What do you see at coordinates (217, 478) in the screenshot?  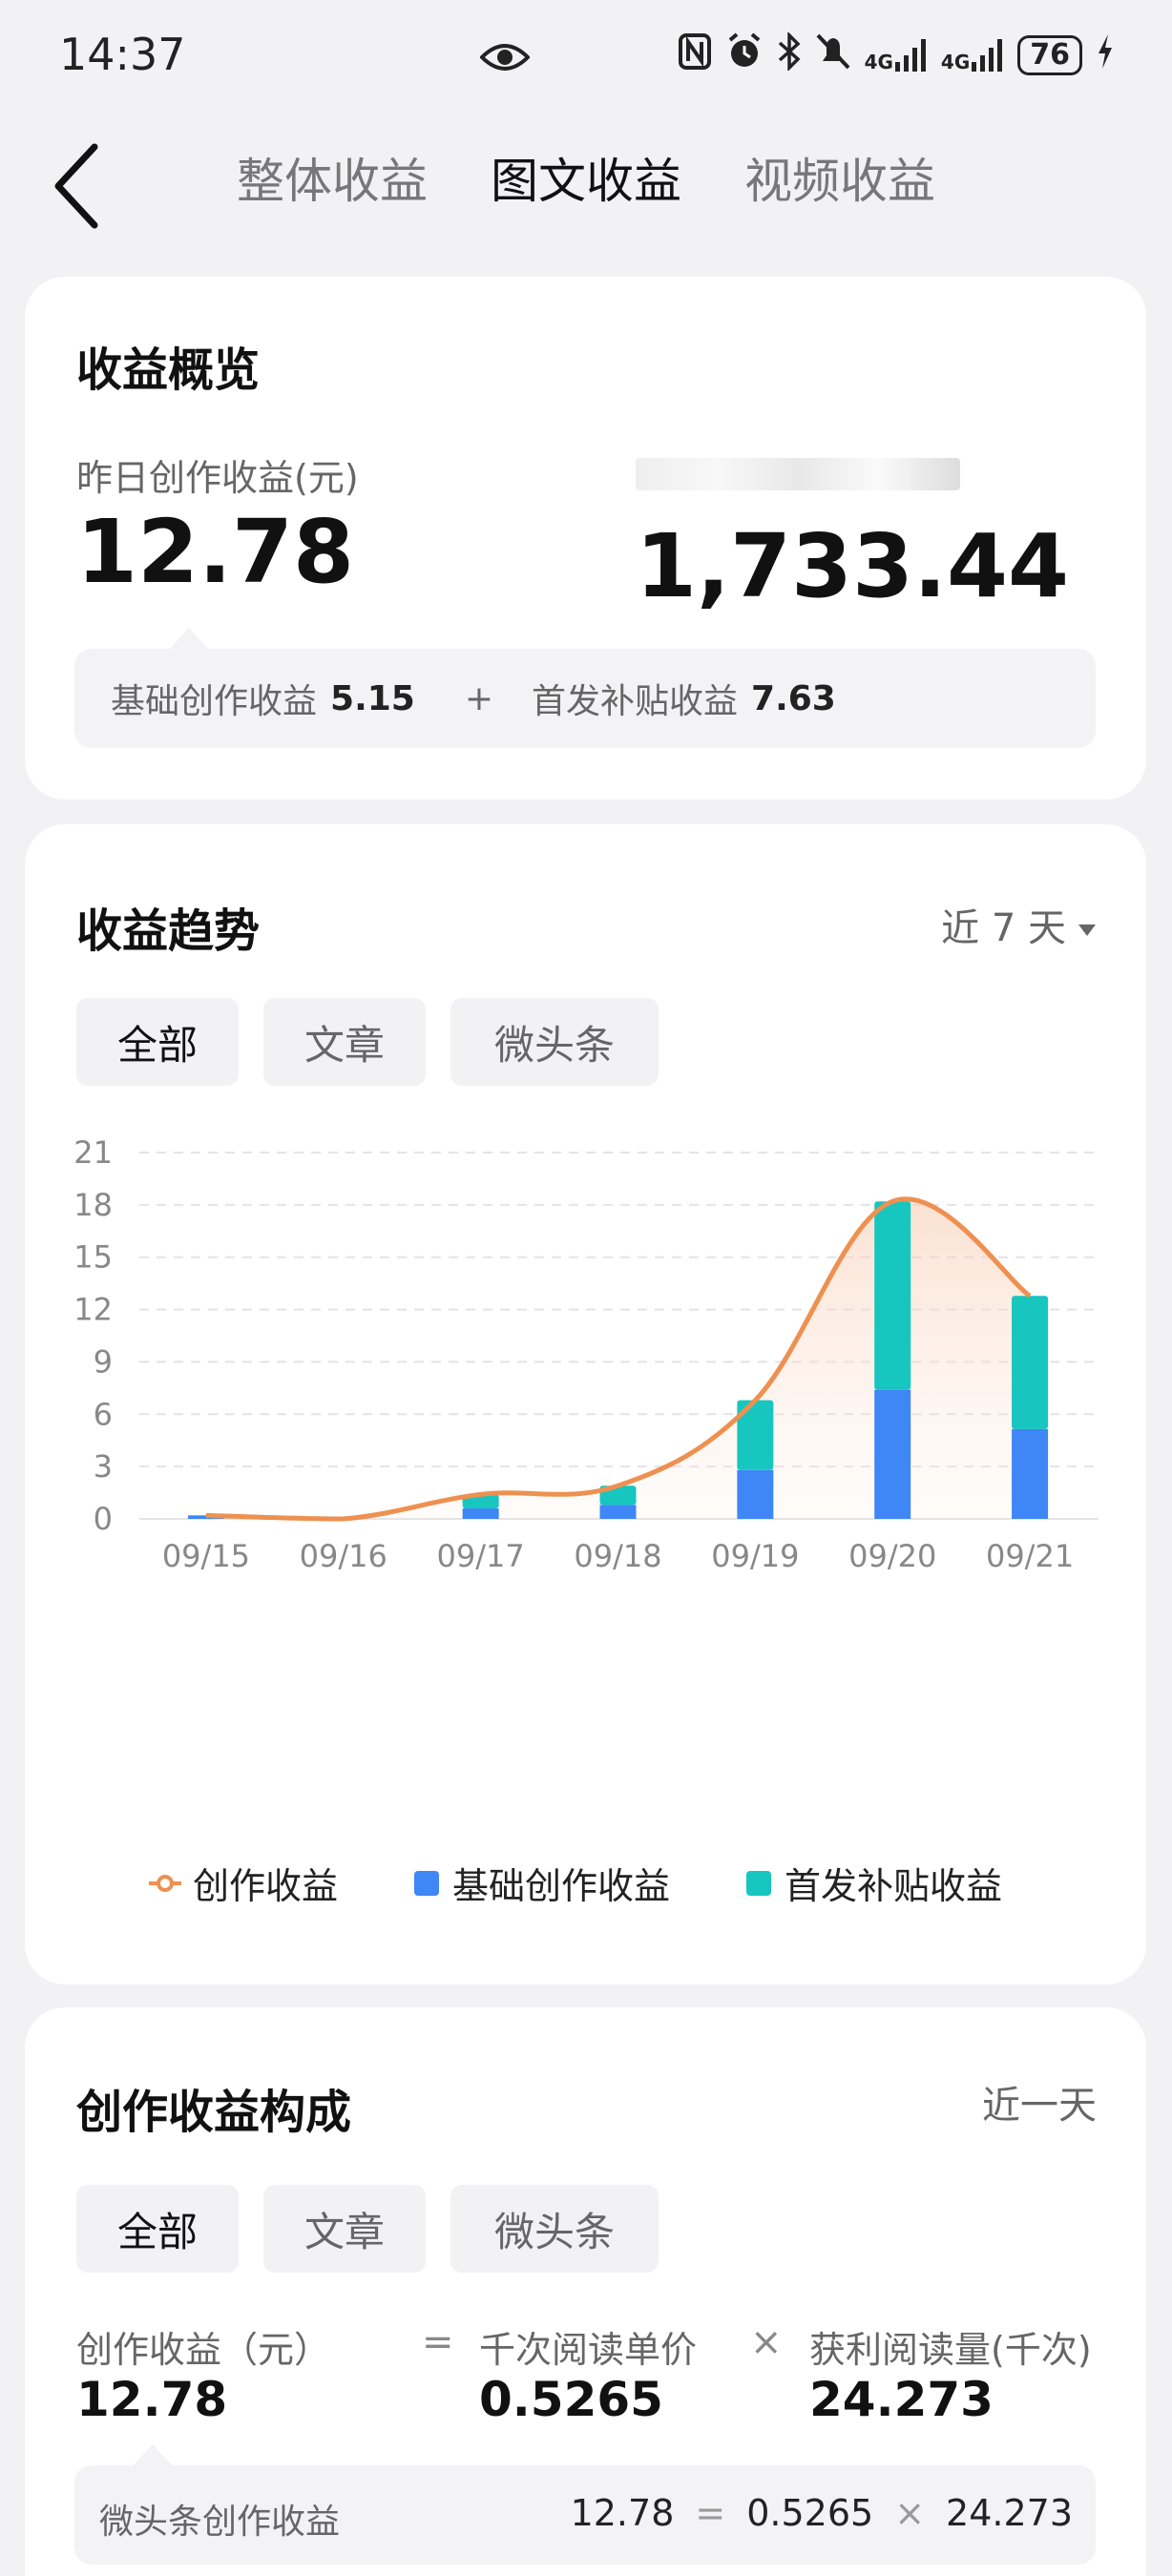 I see `yesterday-income-label: 昨日创作收益(元)` at bounding box center [217, 478].